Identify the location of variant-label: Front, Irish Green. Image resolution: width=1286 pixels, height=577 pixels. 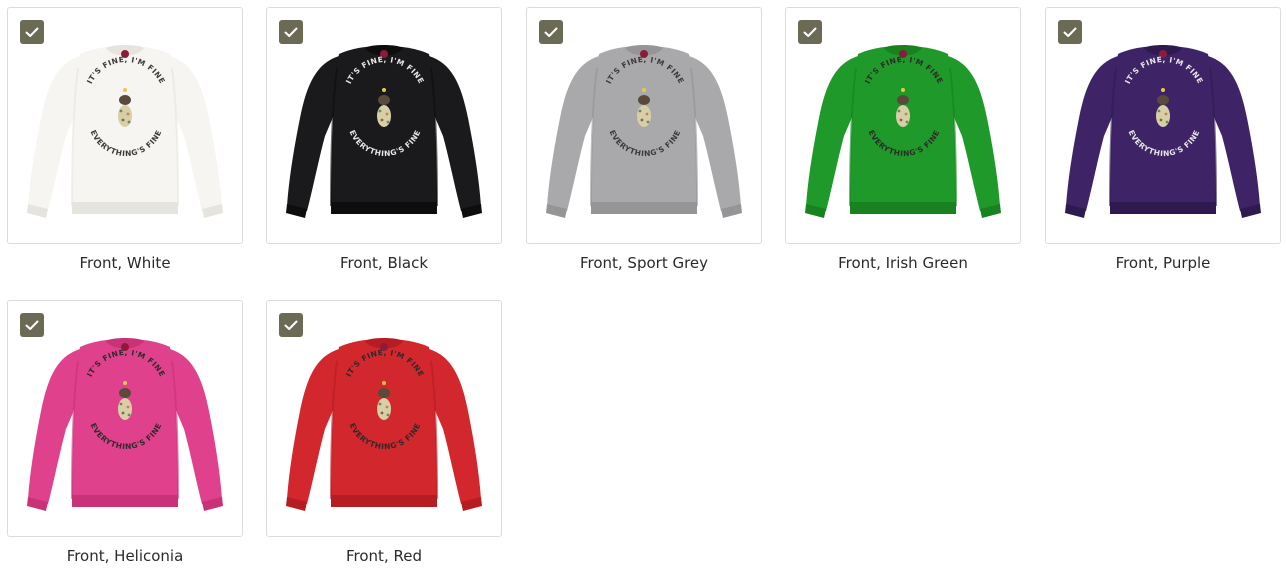
(903, 263).